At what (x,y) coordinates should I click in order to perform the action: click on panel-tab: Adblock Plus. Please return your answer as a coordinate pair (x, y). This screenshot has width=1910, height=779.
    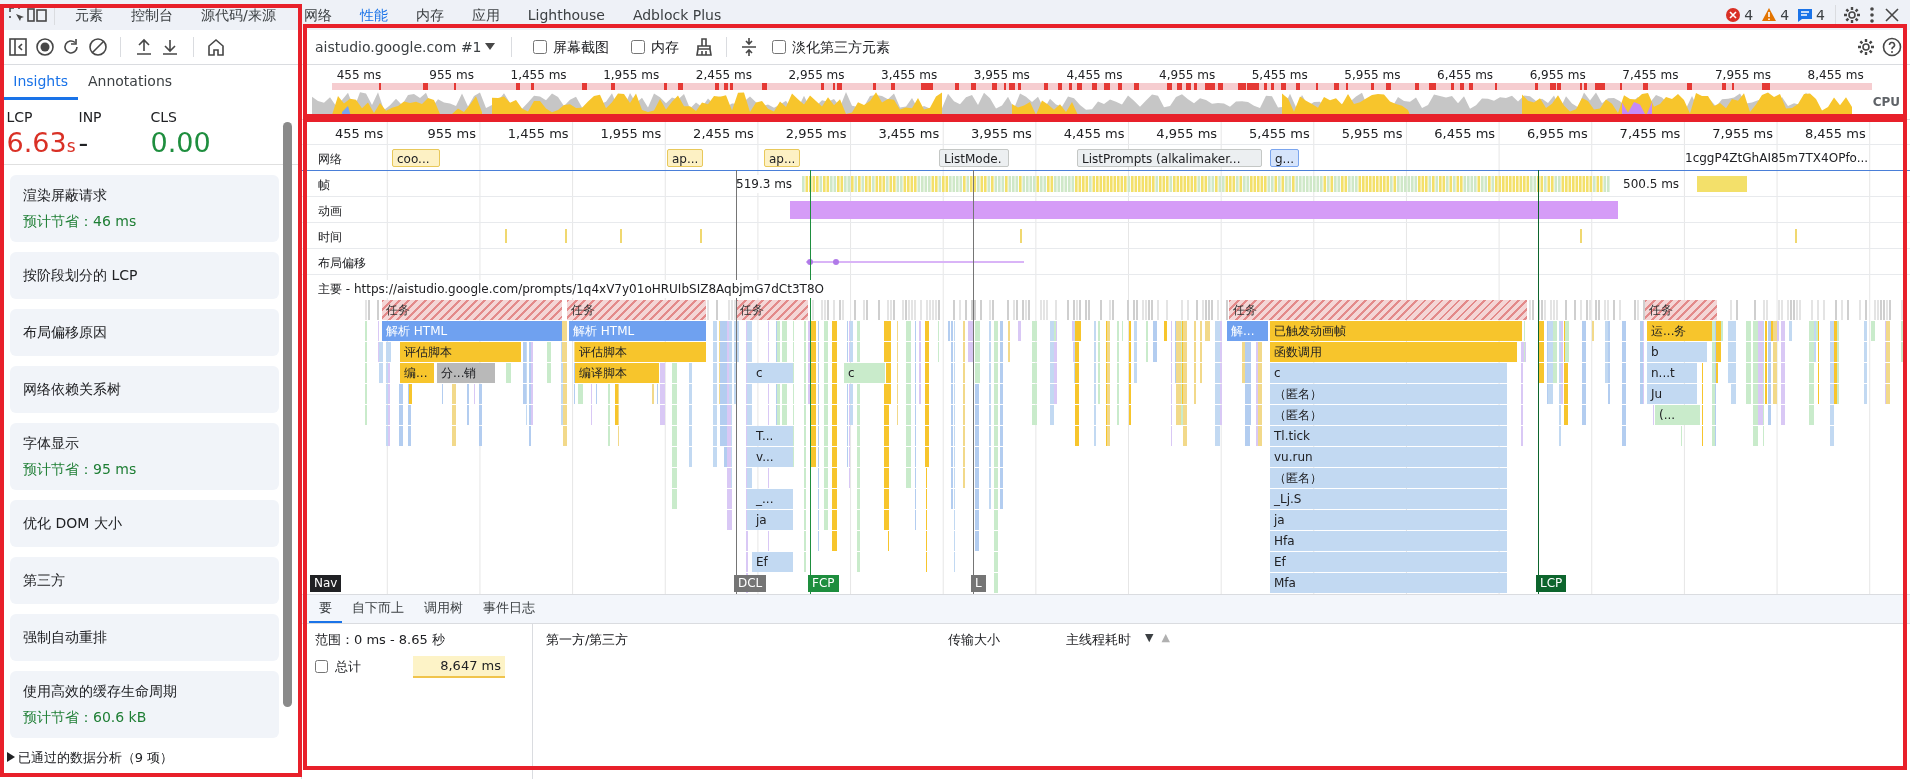
    Looking at the image, I should click on (677, 15).